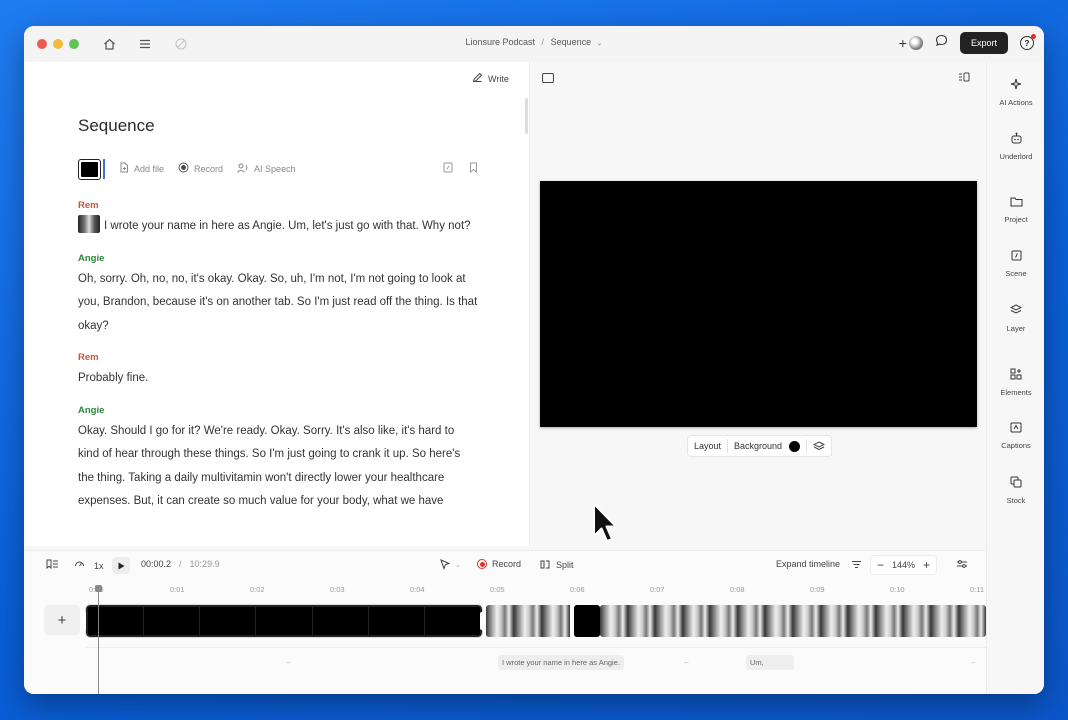  I want to click on help-button: ?, so click(1028, 42).